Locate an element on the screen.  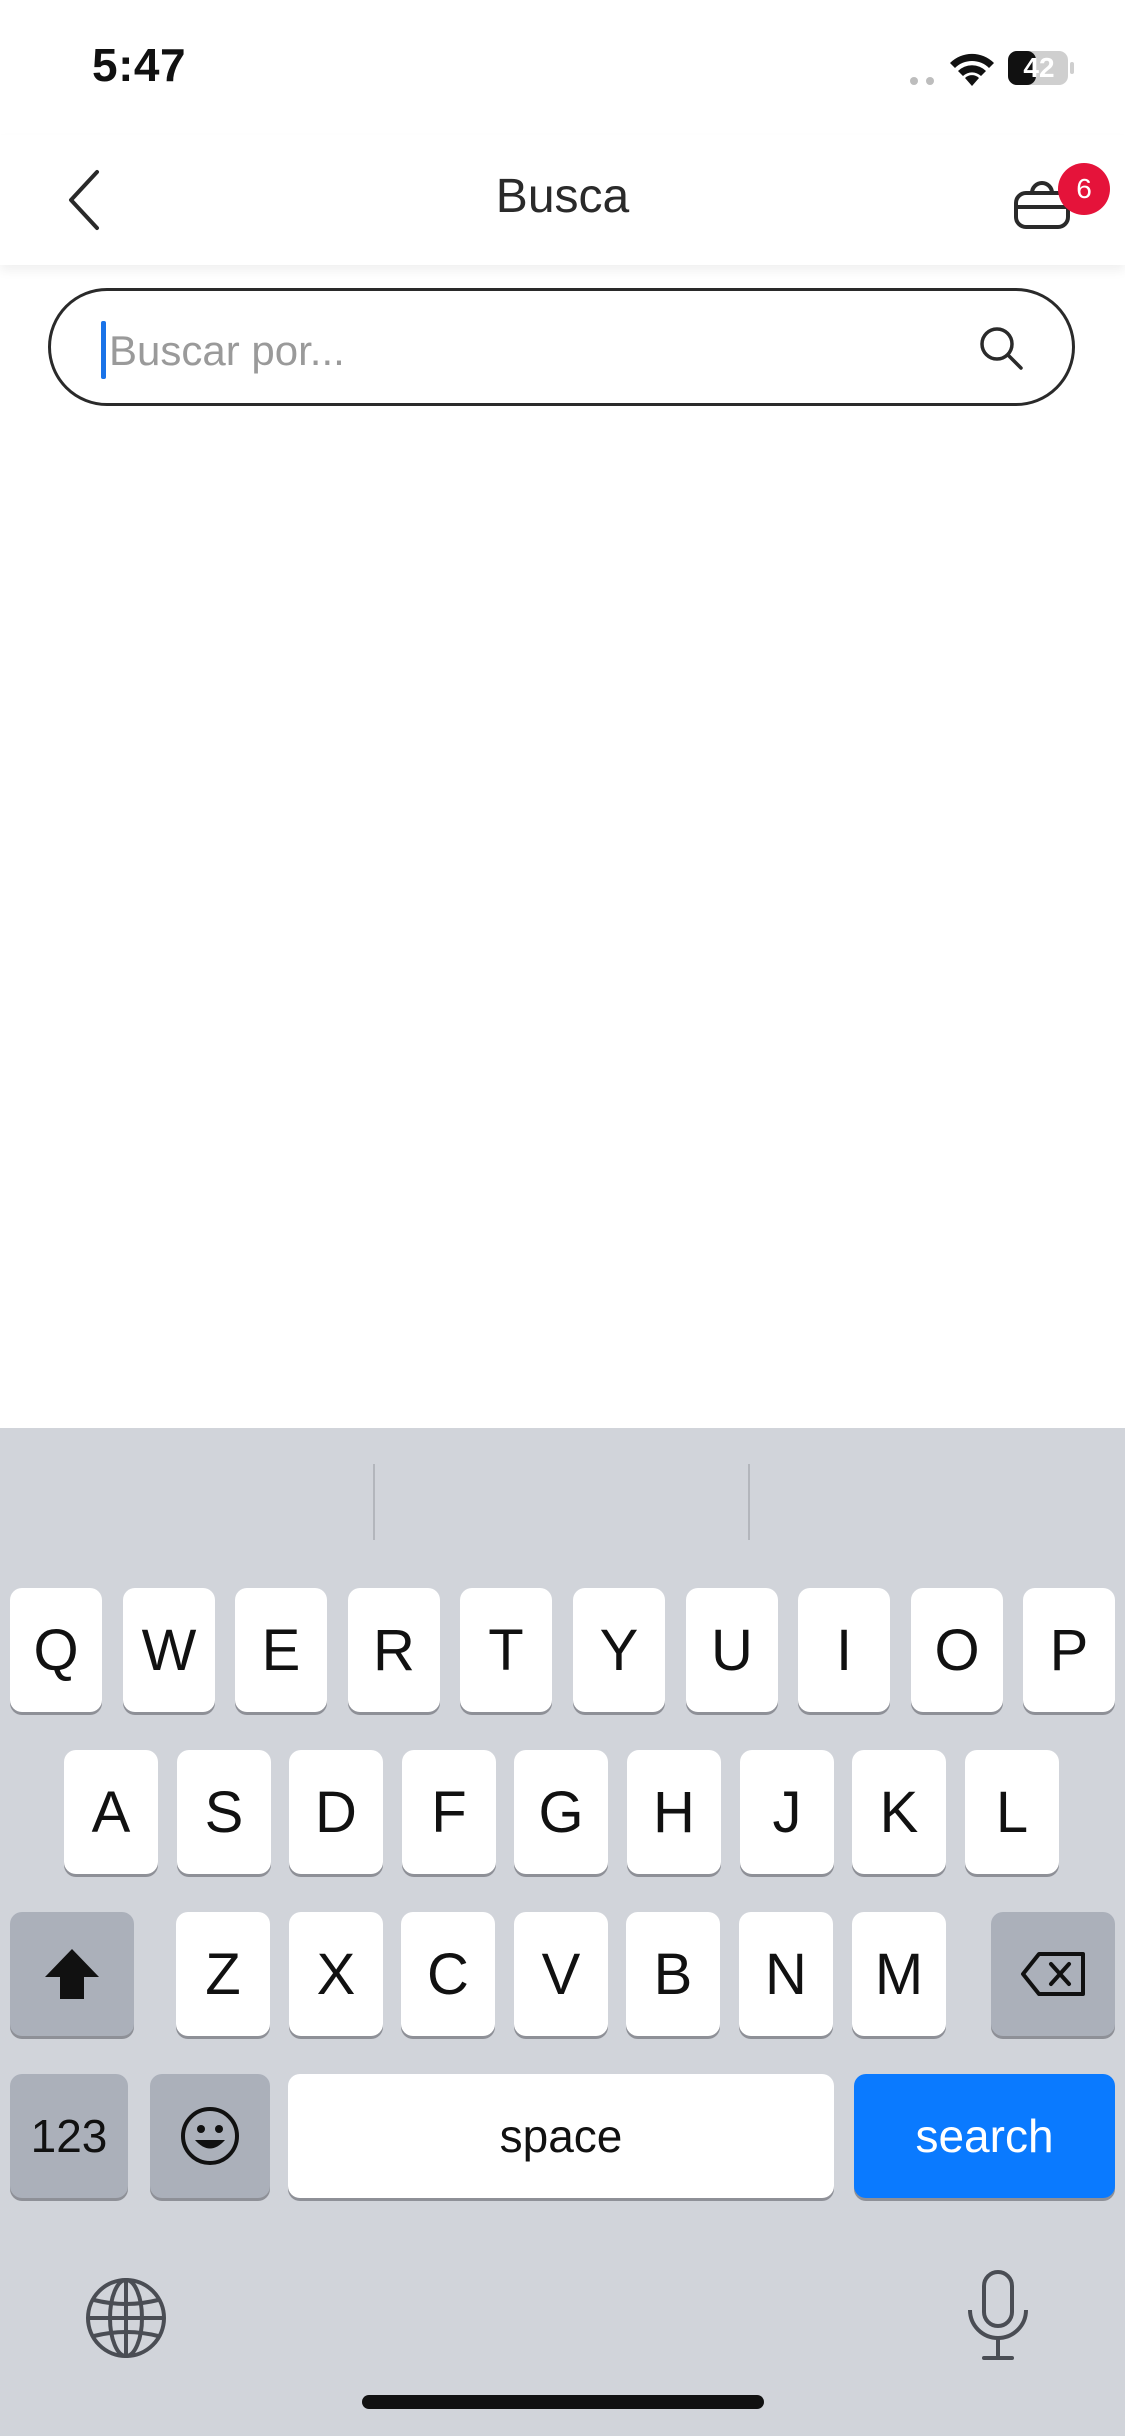
shopping-bag-button: 6 is located at coordinates (1060, 203).